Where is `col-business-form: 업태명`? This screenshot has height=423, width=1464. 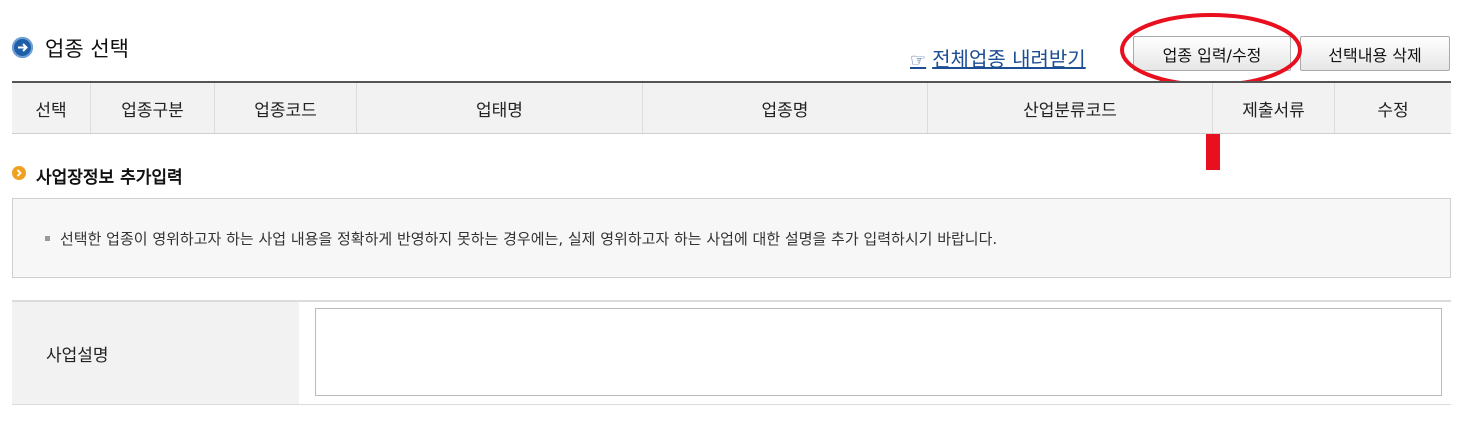 col-business-form: 업태명 is located at coordinates (499, 108).